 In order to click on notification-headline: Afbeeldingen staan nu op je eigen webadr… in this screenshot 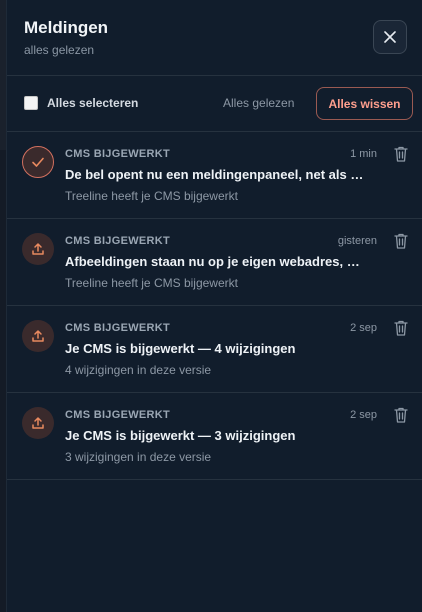, I will do `click(212, 261)`.